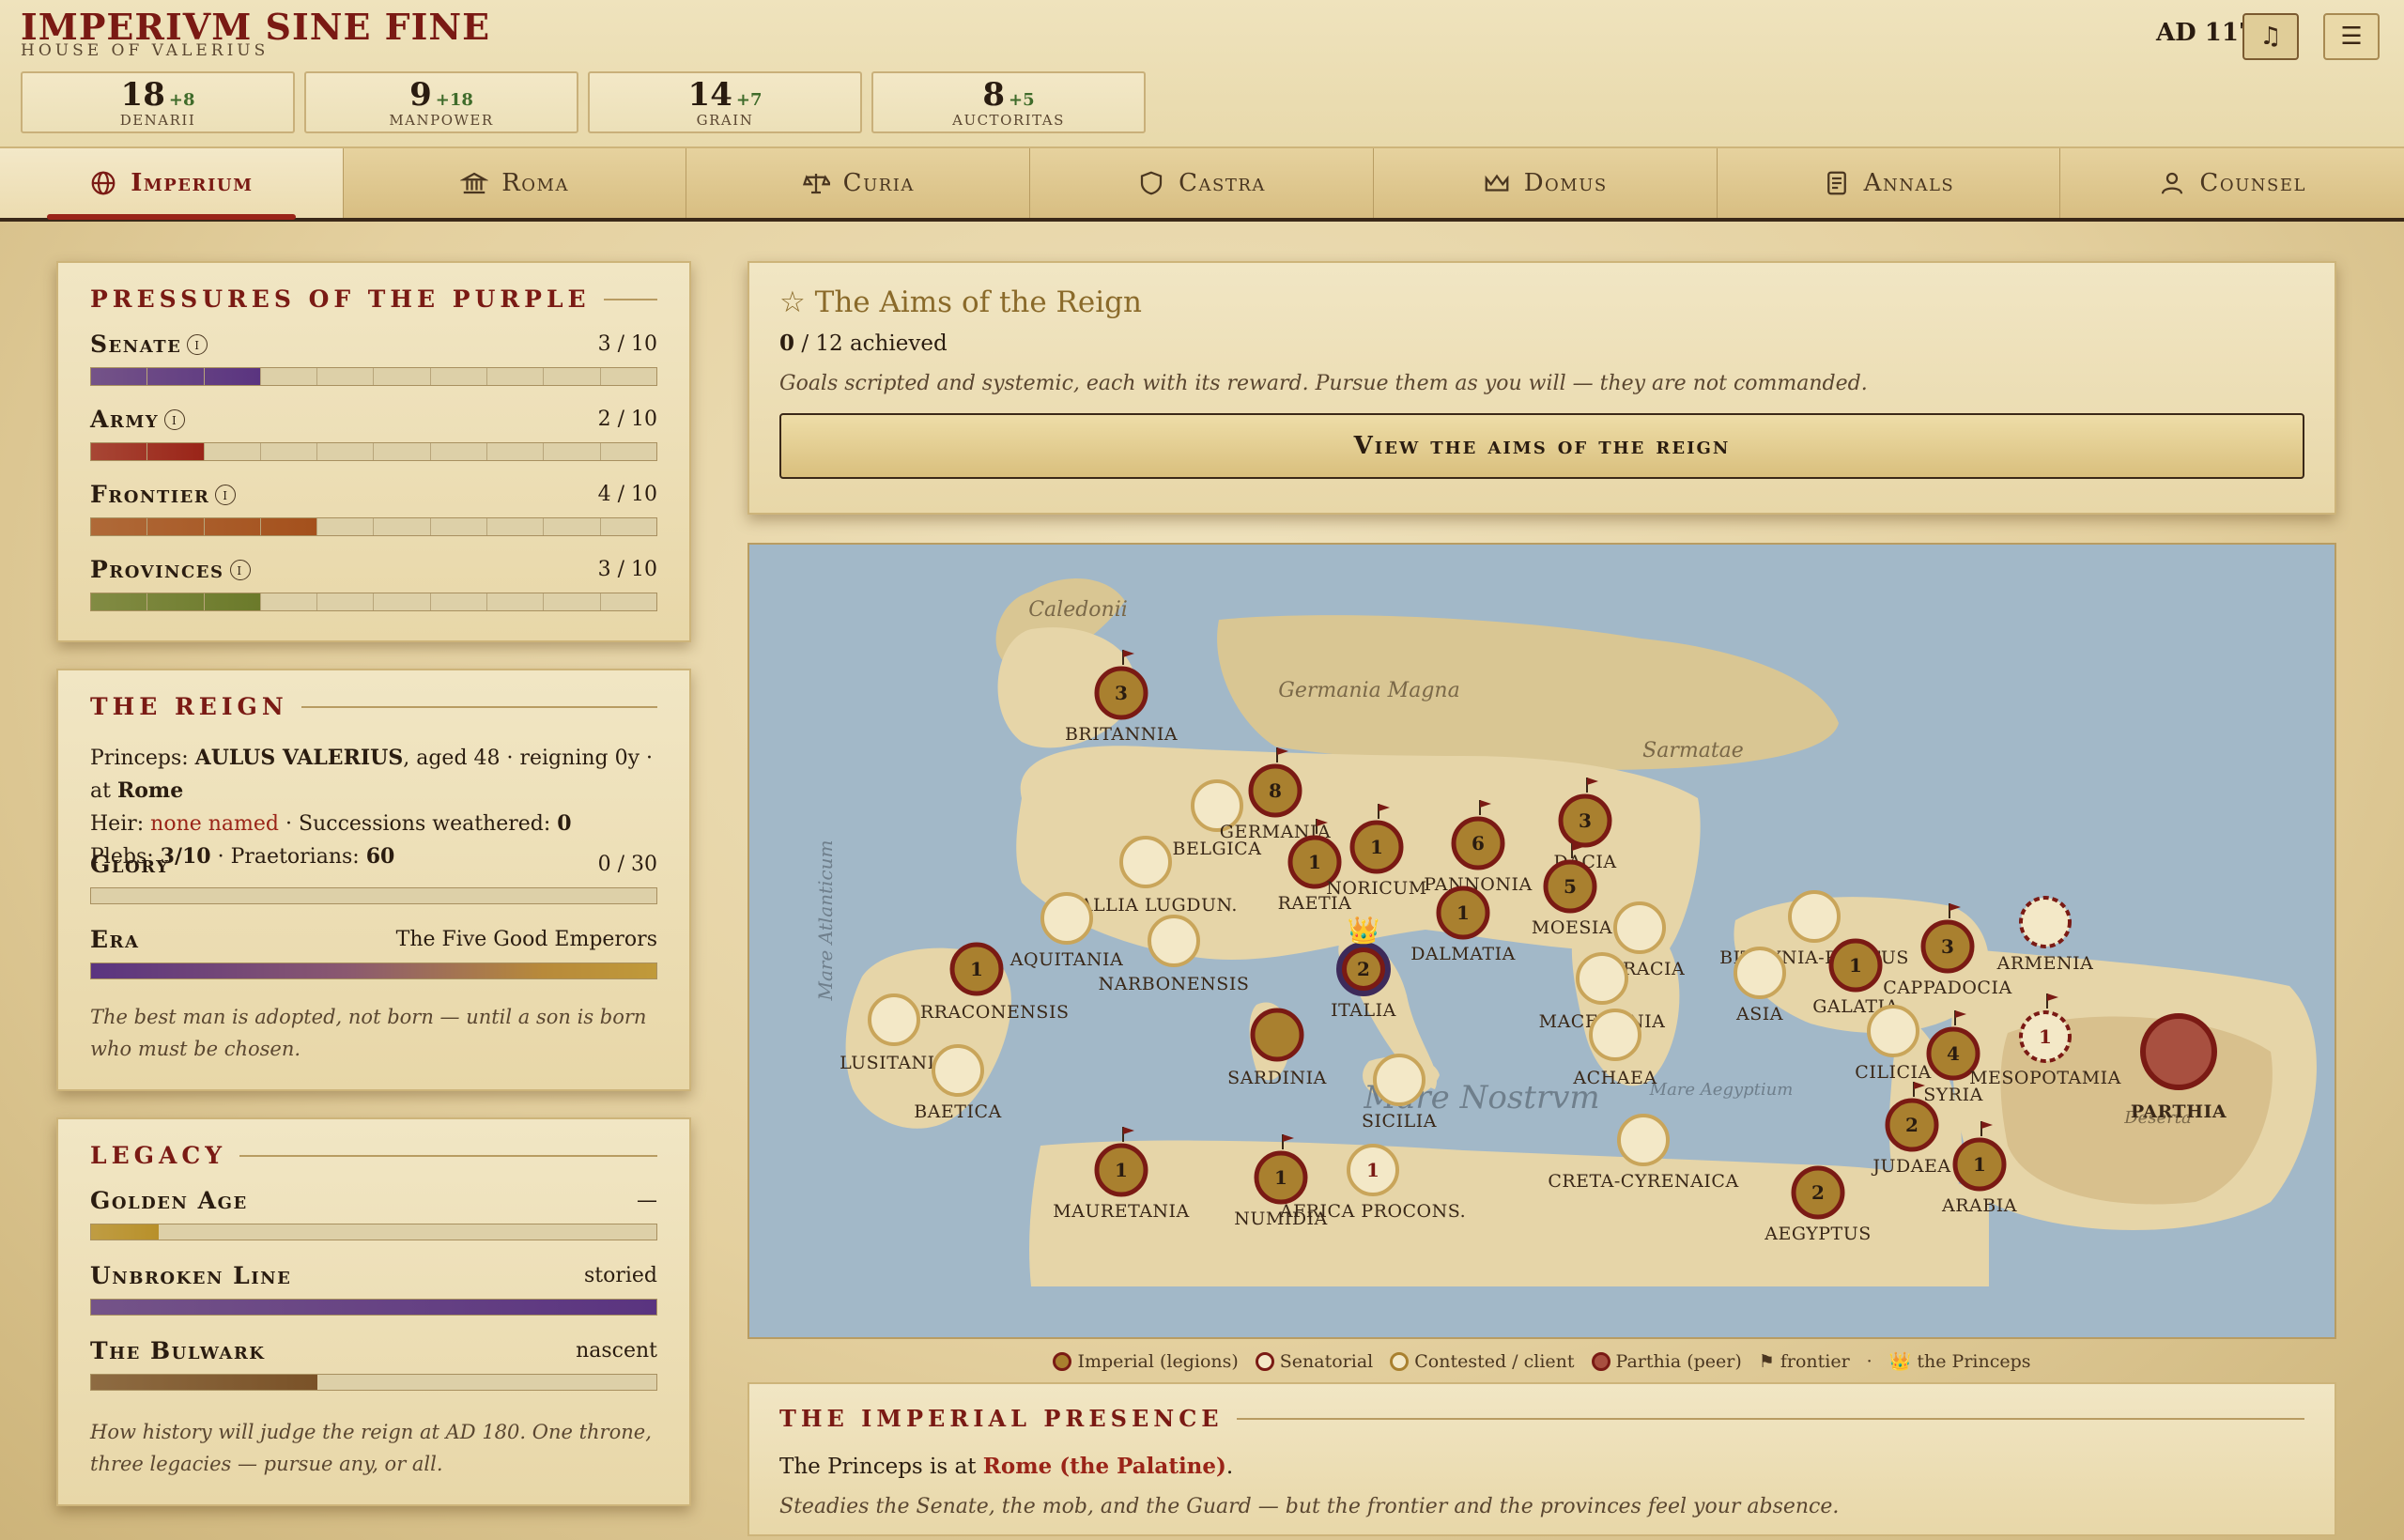  Describe the element at coordinates (878, 1467) in the screenshot. I see `presence-text: The Princeps is at` at that location.